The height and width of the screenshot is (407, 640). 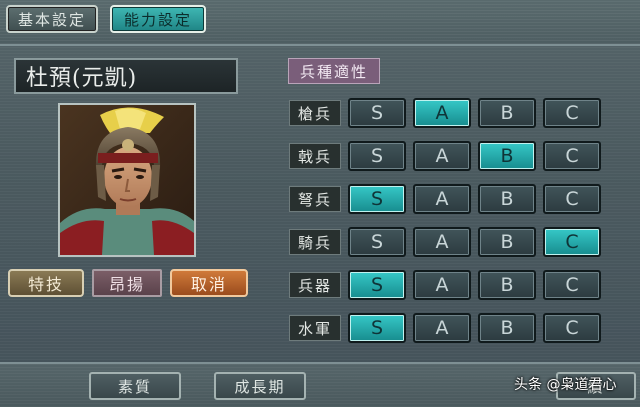 What do you see at coordinates (565, 385) in the screenshot?
I see `watermark-text: 头条 @枭道君心` at bounding box center [565, 385].